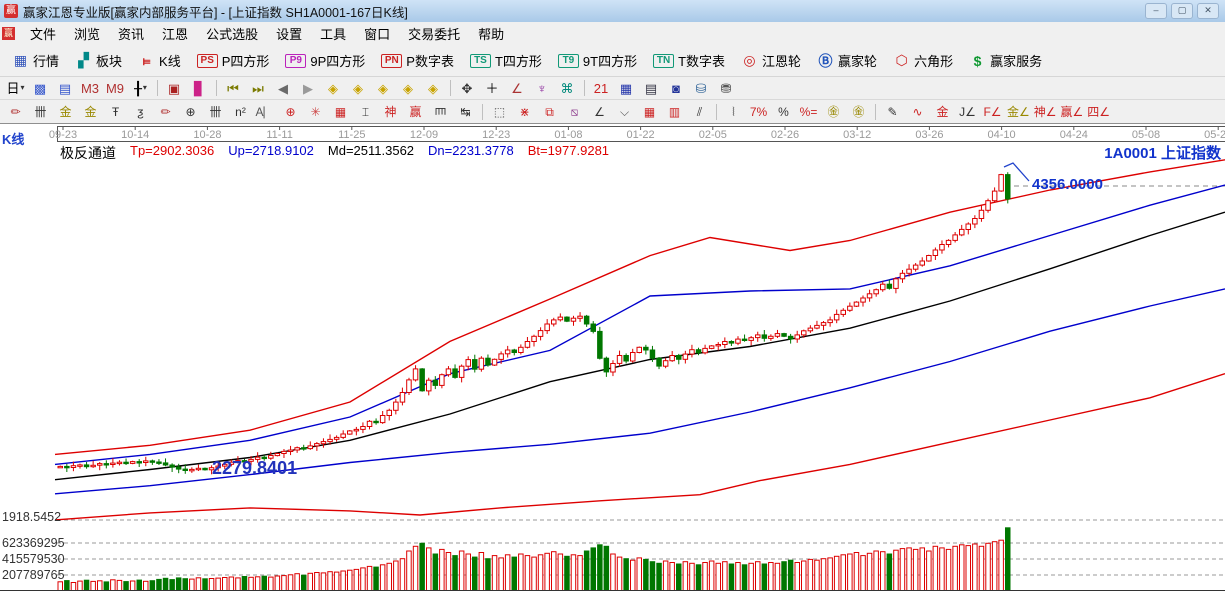  I want to click on toolbar-button: M9, so click(115, 88).